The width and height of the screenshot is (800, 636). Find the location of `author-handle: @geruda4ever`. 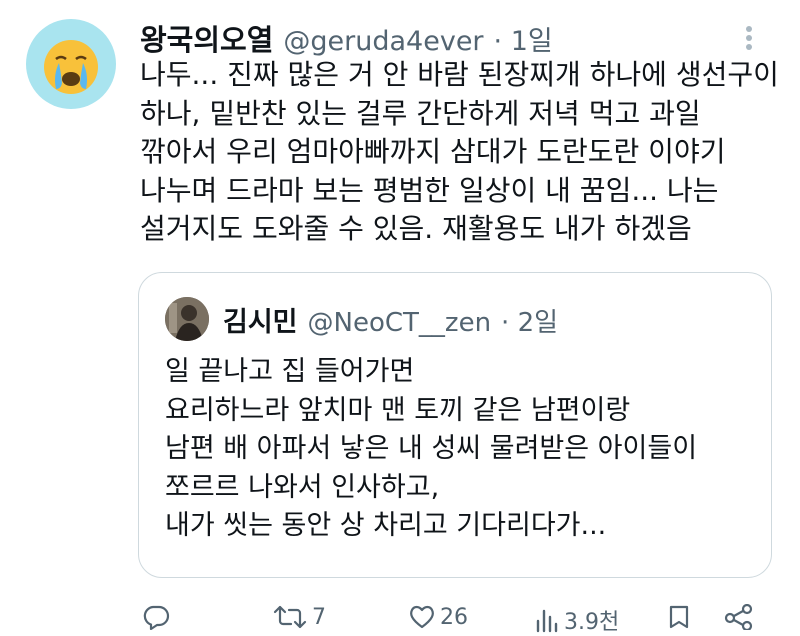

author-handle: @geruda4ever is located at coordinates (383, 41).